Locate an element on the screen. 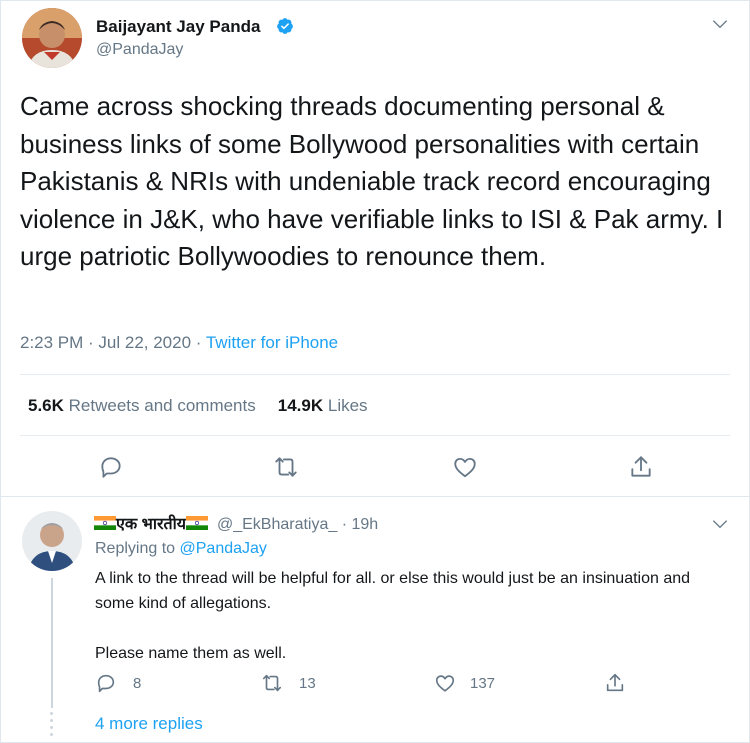 This screenshot has width=750, height=743. reply-like-button: 137 is located at coordinates (464, 683).